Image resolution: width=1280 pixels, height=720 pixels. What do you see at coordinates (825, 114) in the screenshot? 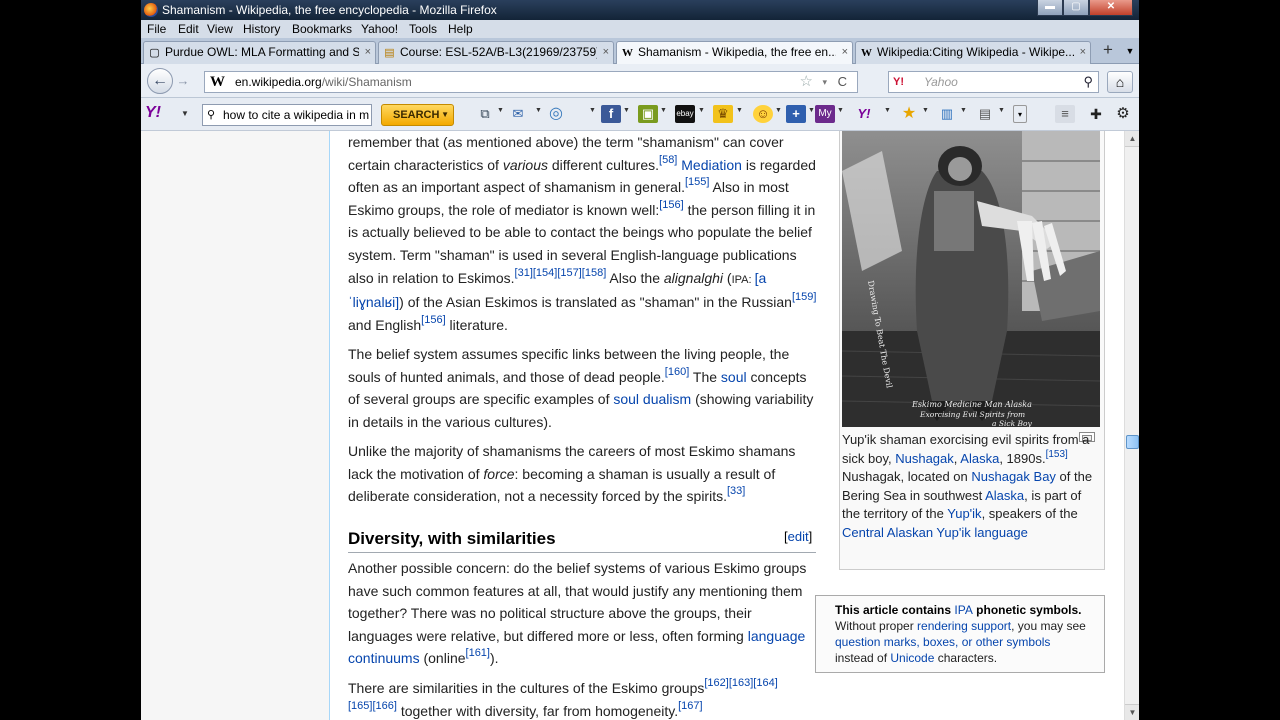
I see `my-yahoo-icon: My` at bounding box center [825, 114].